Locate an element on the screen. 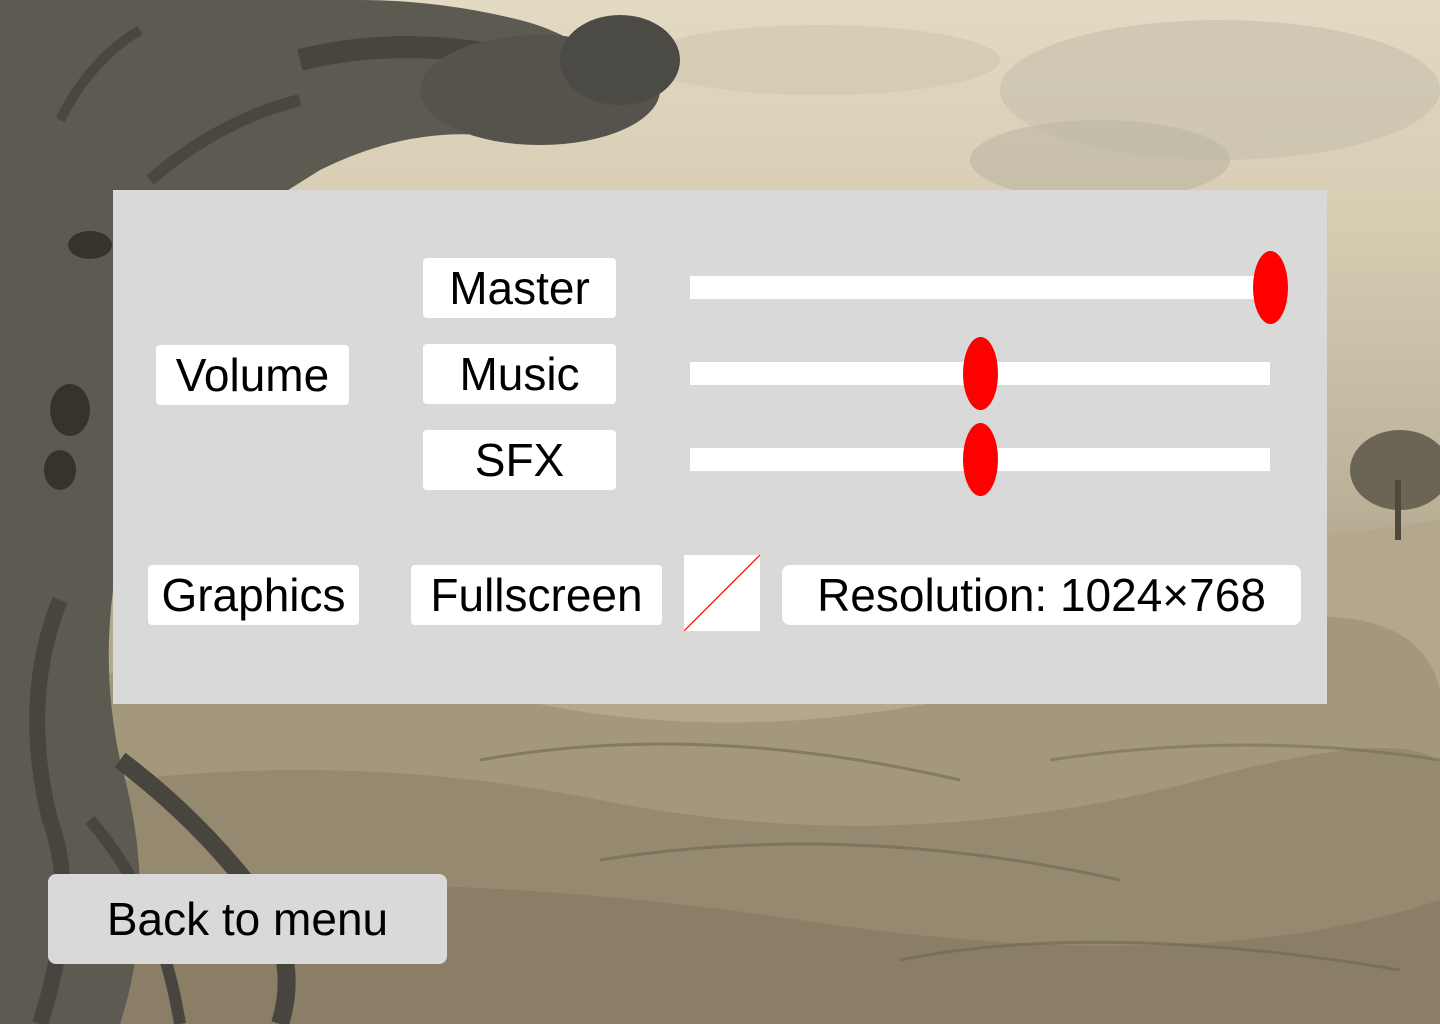  fullscreen-label: Fullscreen is located at coordinates (536, 595).